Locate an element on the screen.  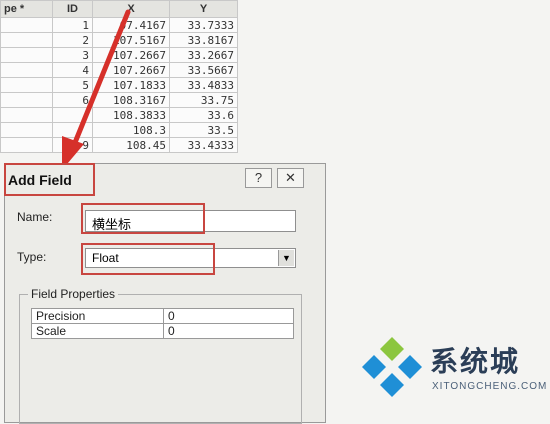
name-highlight-box is located at coordinates (143, 218).